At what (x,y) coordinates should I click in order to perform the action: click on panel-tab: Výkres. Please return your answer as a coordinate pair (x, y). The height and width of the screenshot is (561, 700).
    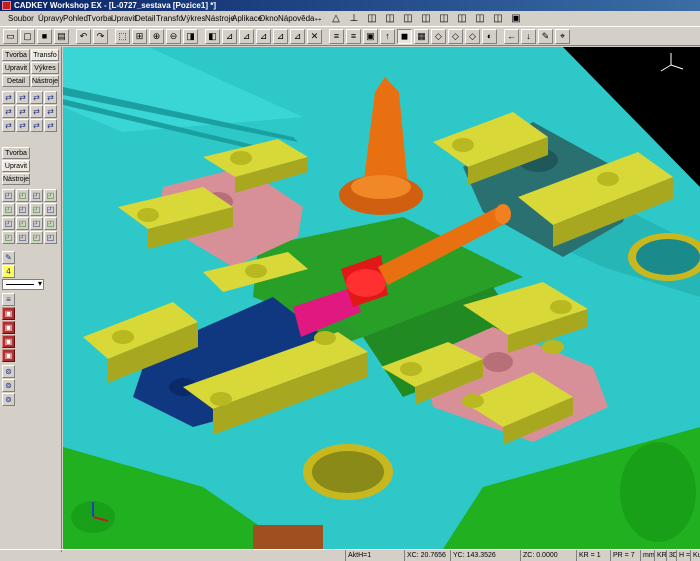
    Looking at the image, I should click on (45, 68).